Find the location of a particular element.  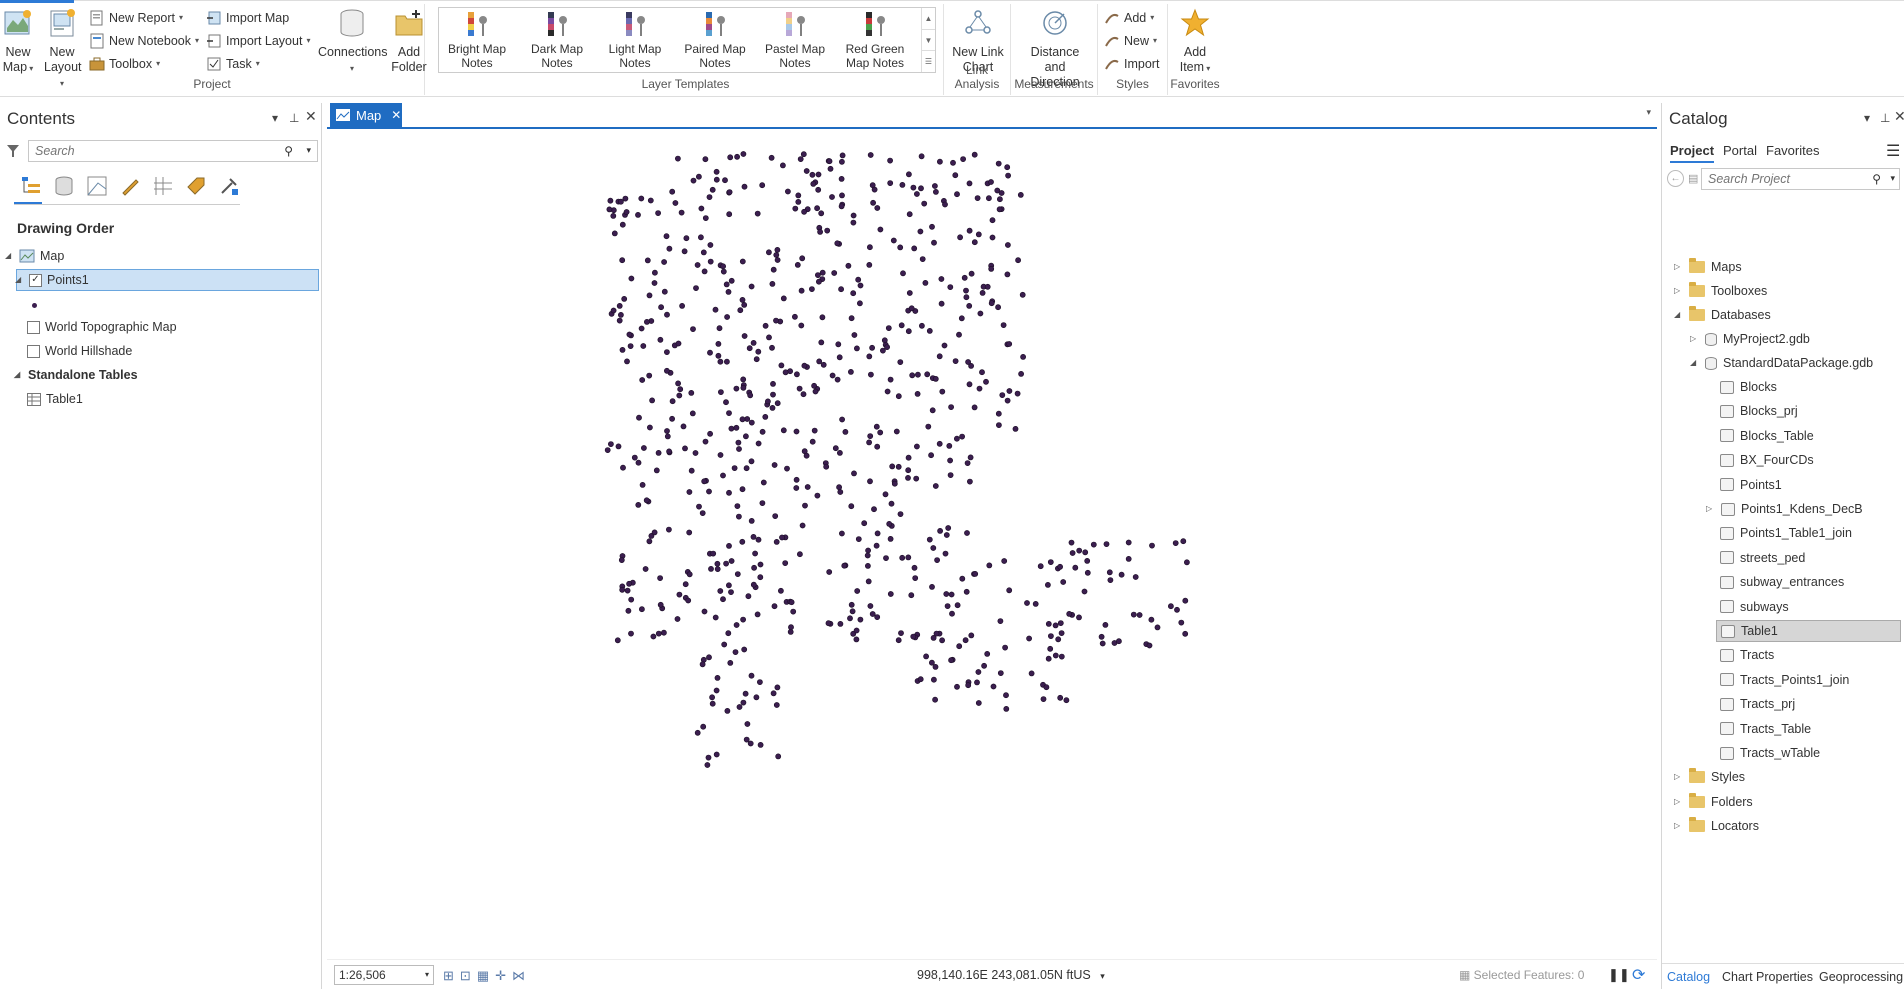

pin-icon: ⊥ is located at coordinates (294, 118).